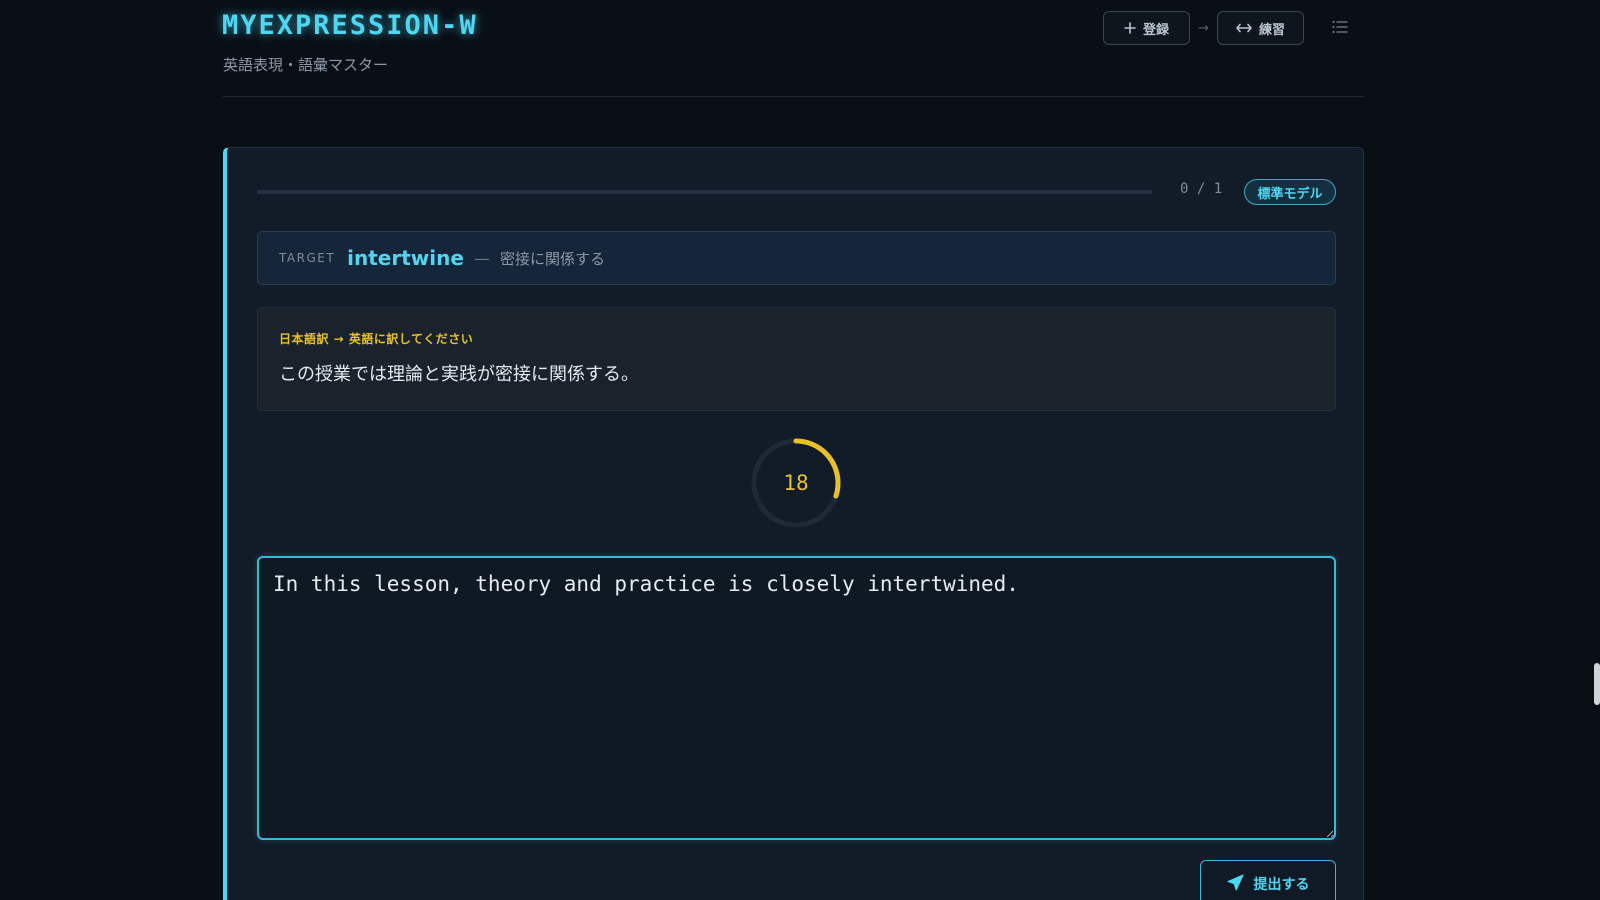 This screenshot has height=900, width=1600. I want to click on model-badge: 標準モデル, so click(1290, 192).